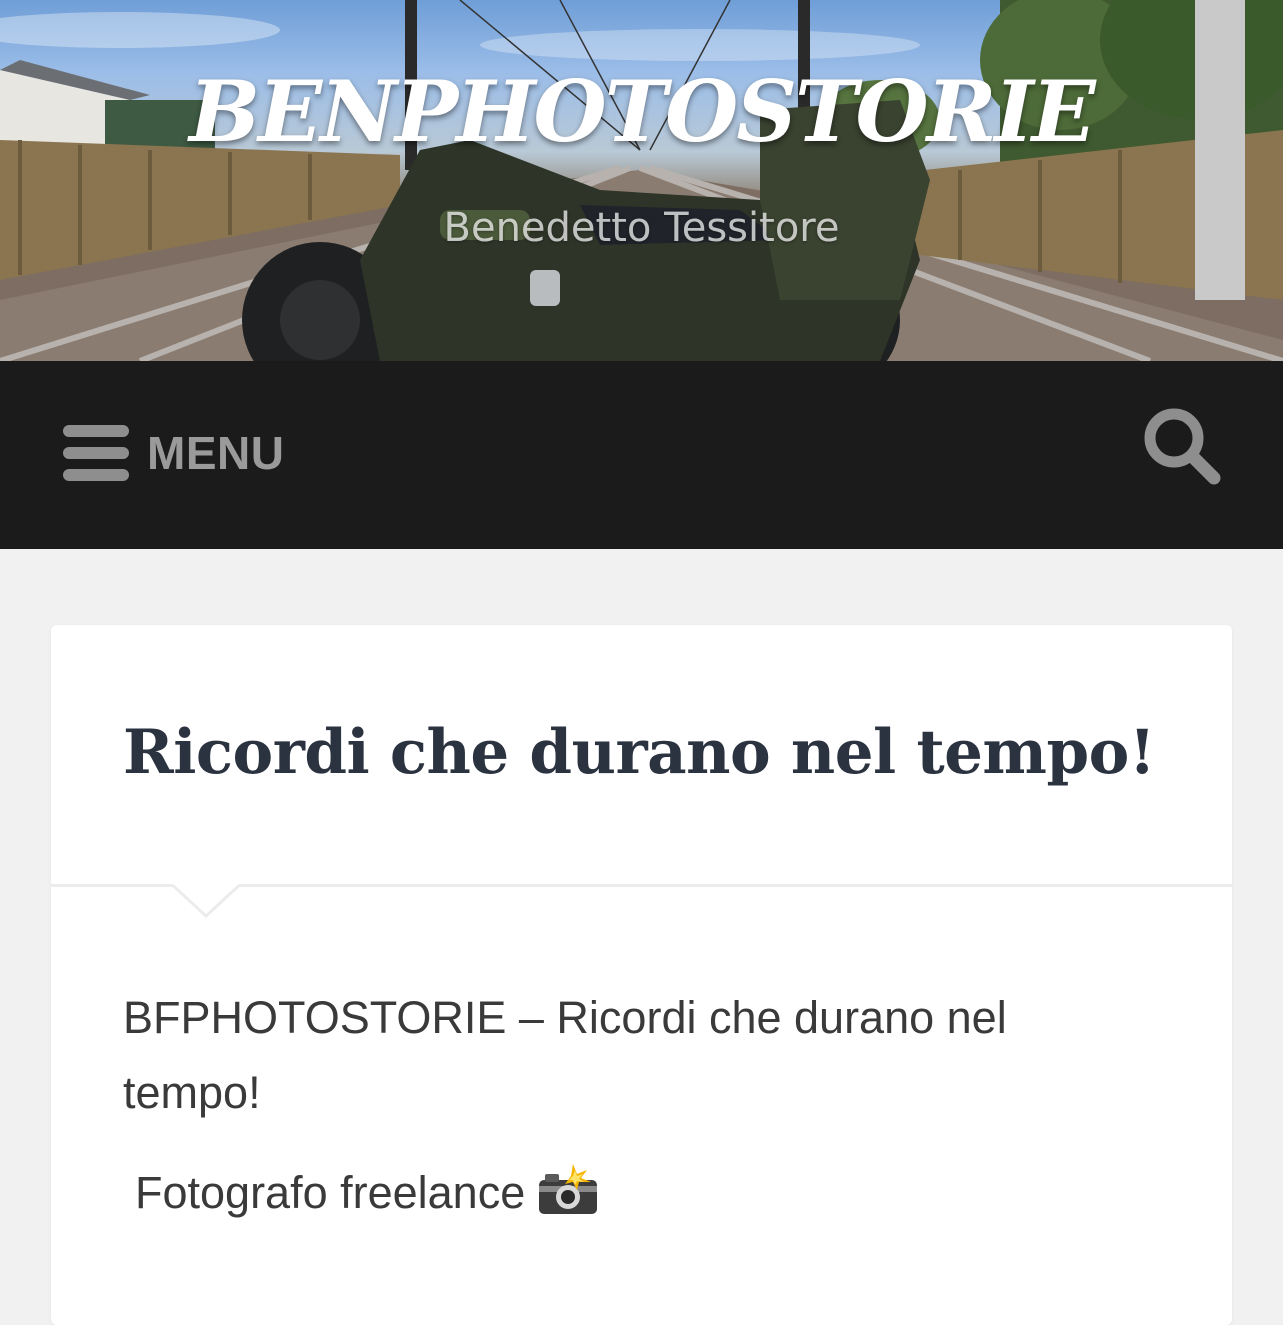 The image size is (1283, 1325). What do you see at coordinates (639, 752) in the screenshot?
I see `post-title: Ricordi che durano nel tempo!` at bounding box center [639, 752].